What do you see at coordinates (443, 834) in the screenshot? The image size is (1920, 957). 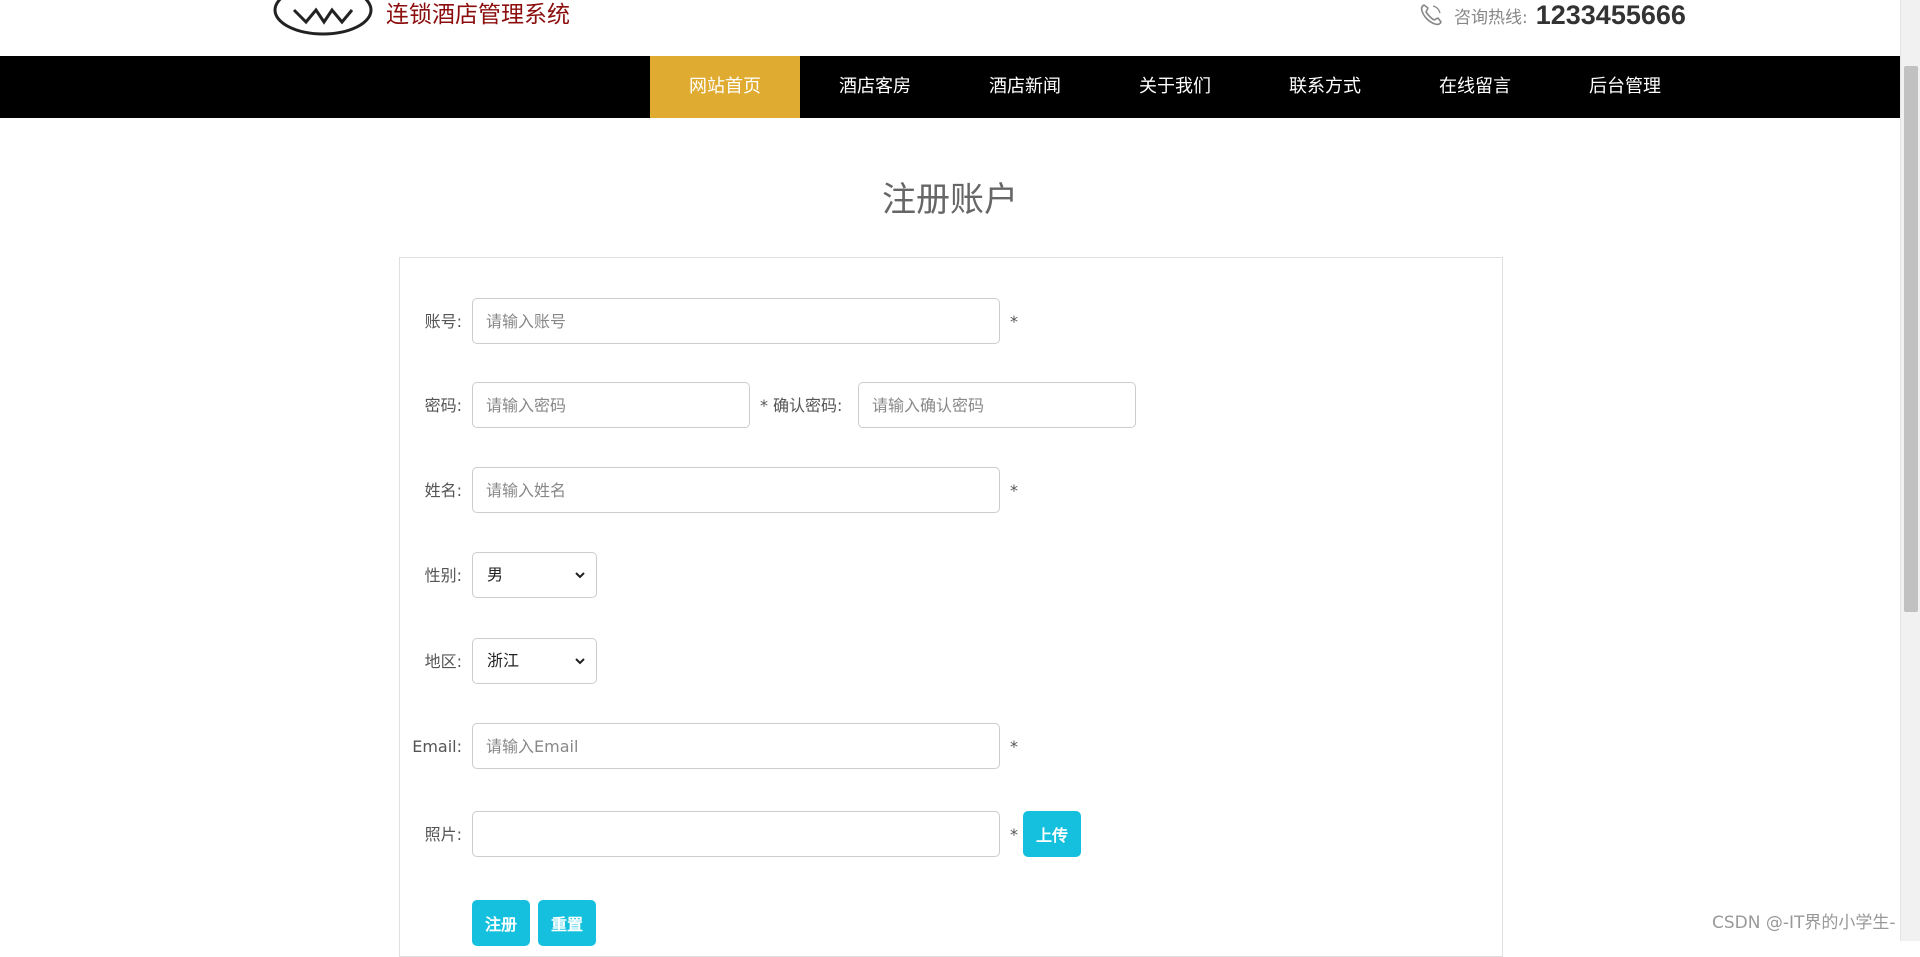 I see `photo-label: 照片:` at bounding box center [443, 834].